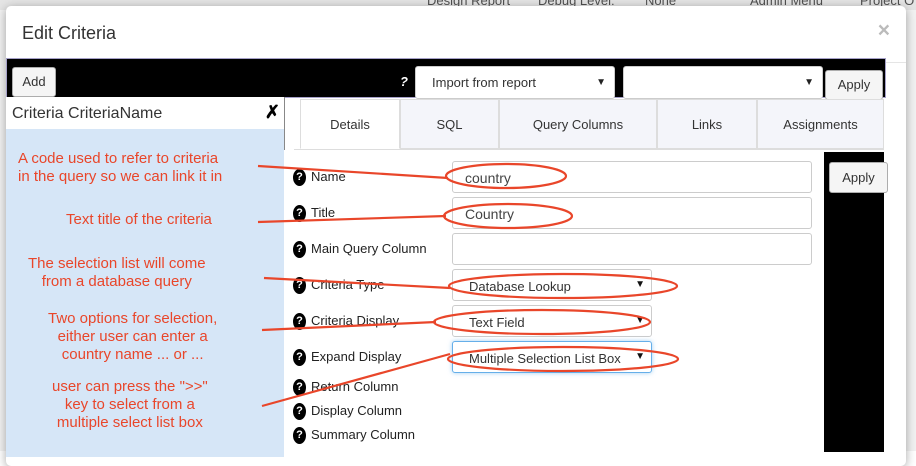 The width and height of the screenshot is (916, 466). Describe the element at coordinates (484, 82) in the screenshot. I see `import-select-value: Import from report` at that location.